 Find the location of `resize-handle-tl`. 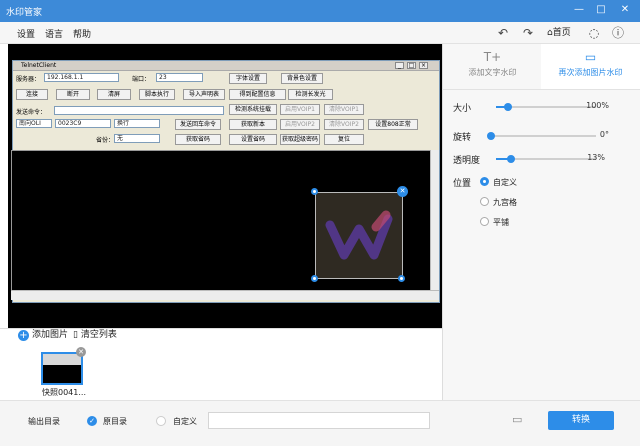

resize-handle-tl is located at coordinates (314, 191).